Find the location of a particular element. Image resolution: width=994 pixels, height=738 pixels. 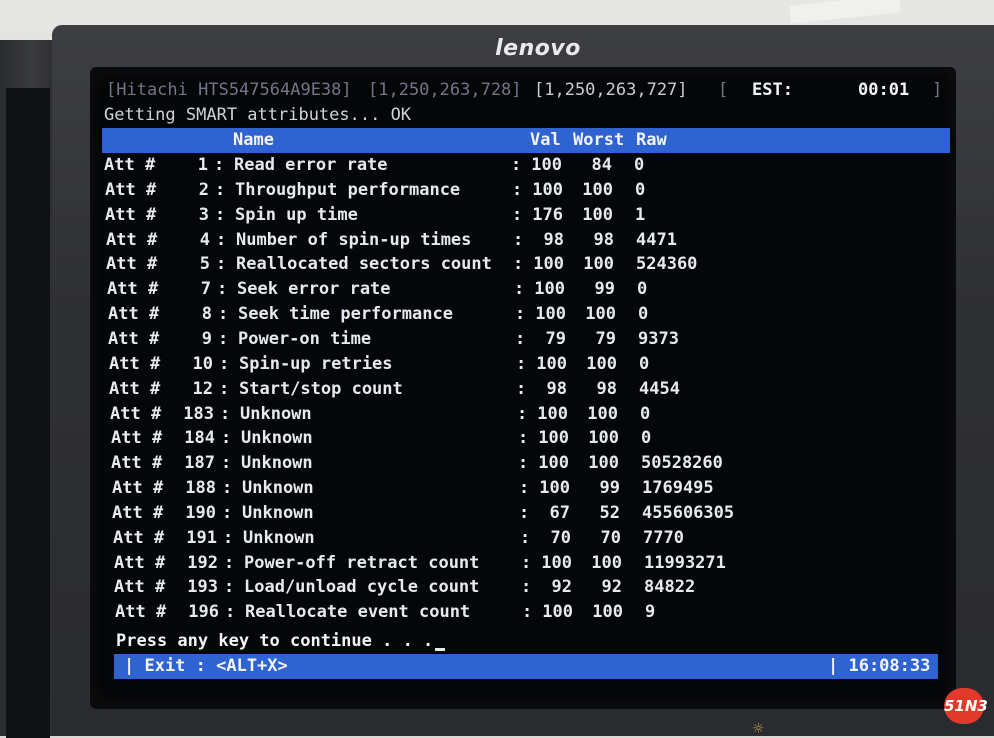

attr-worst: 92 is located at coordinates (611, 587).